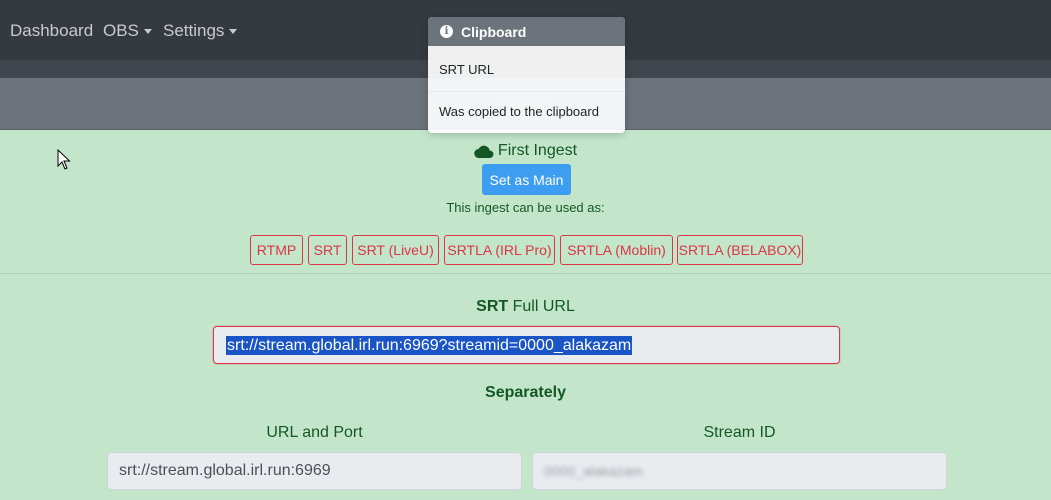 The width and height of the screenshot is (1051, 500). Describe the element at coordinates (484, 151) in the screenshot. I see `cloud-icon` at that location.